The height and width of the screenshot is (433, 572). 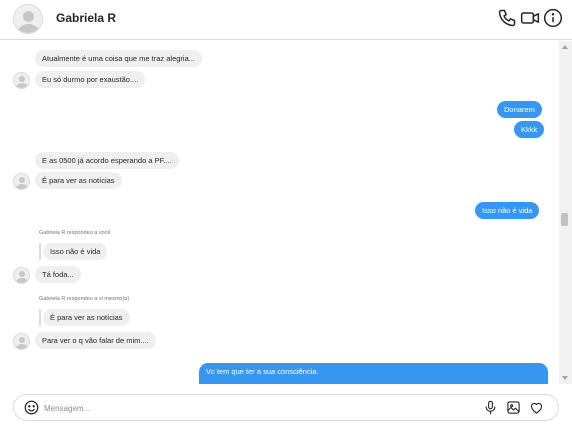 I want to click on quoted-message: É para ver as notícias, so click(x=86, y=317).